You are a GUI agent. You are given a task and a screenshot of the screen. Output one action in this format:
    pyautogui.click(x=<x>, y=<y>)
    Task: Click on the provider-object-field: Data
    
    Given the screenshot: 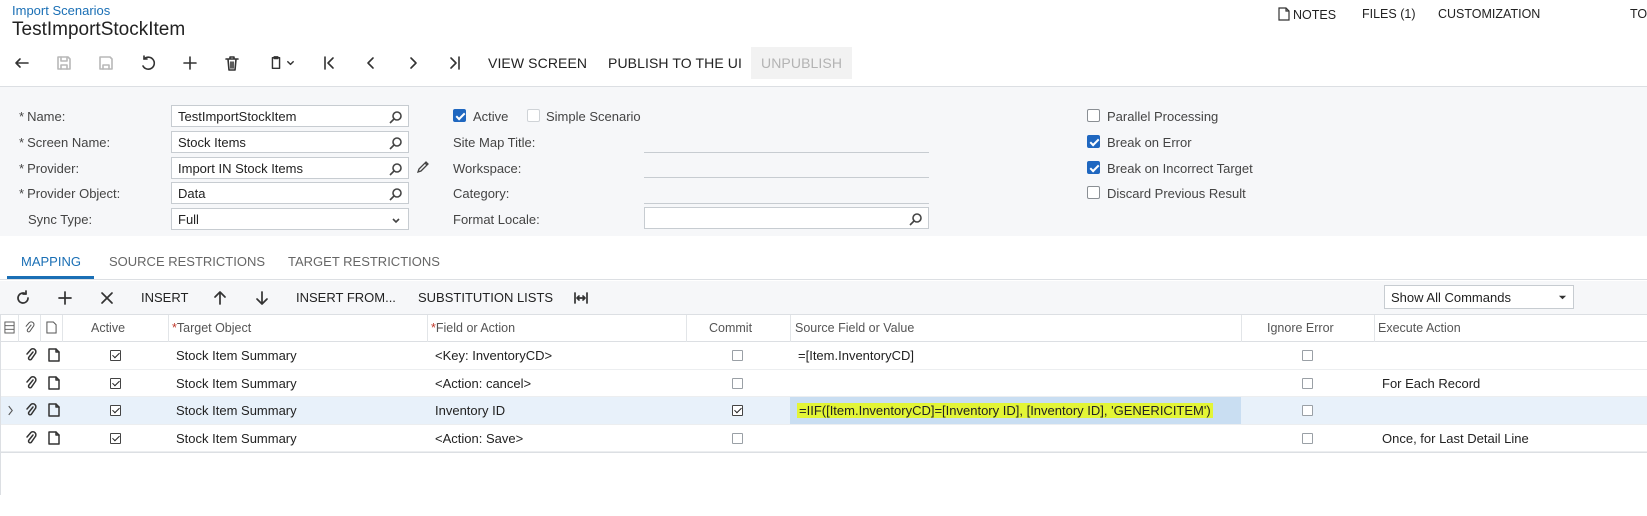 What is the action you would take?
    pyautogui.click(x=290, y=193)
    